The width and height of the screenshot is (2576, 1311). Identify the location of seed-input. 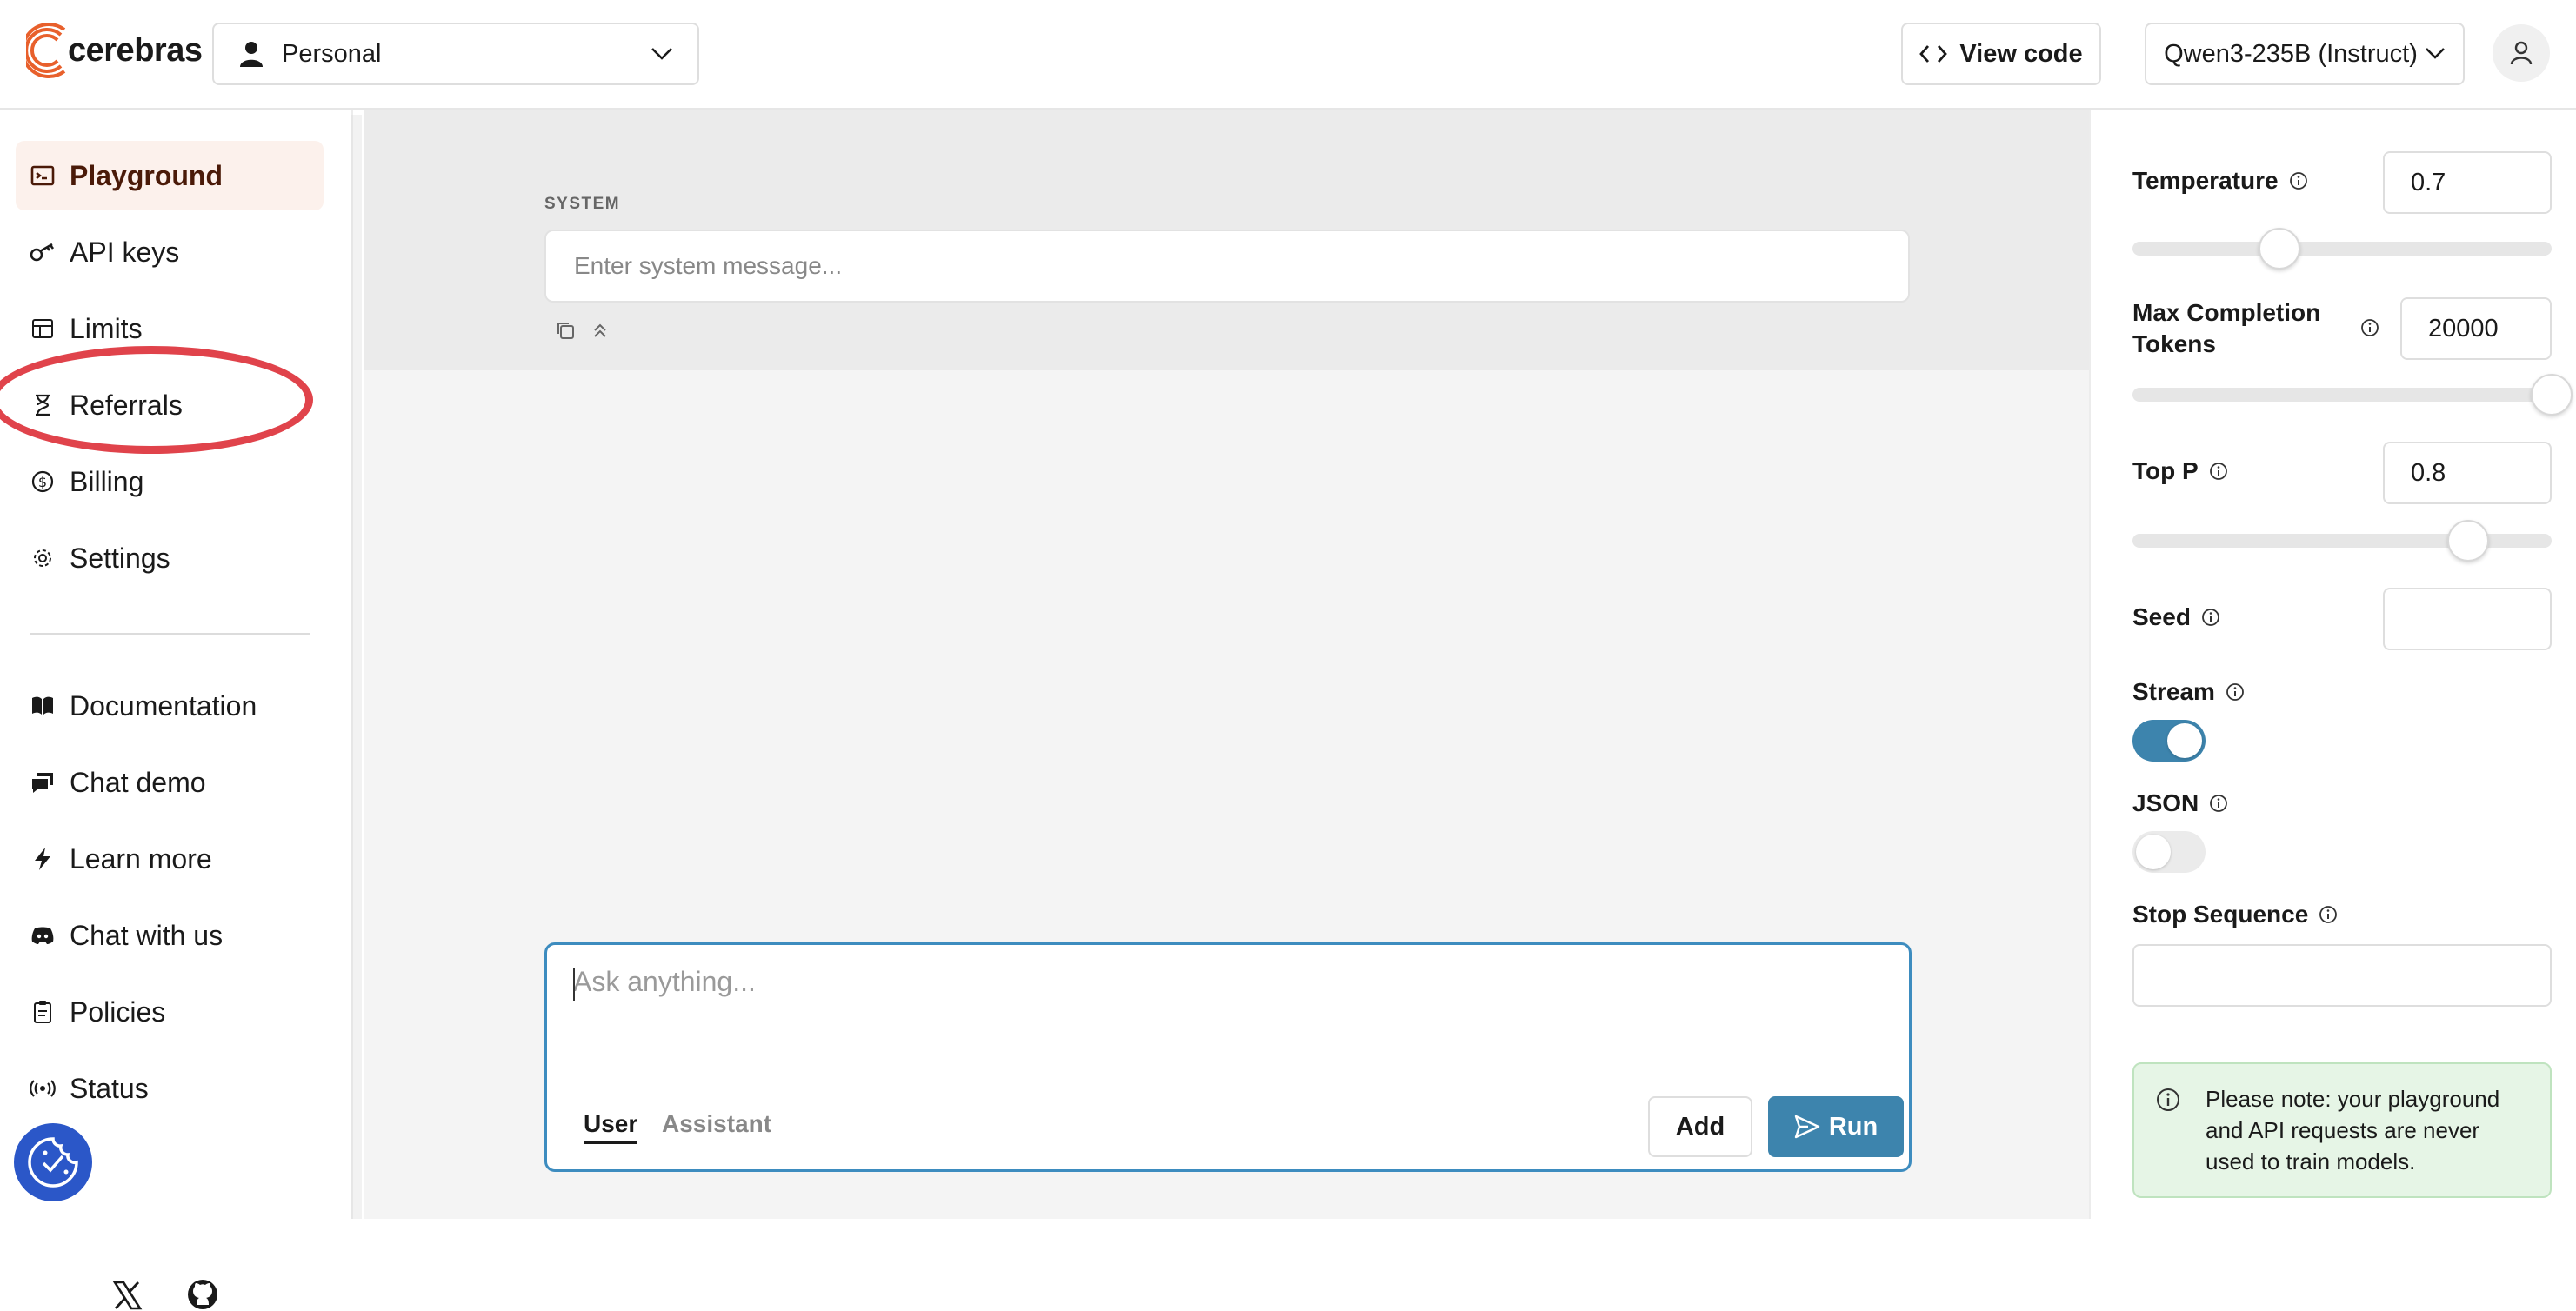
(2467, 619).